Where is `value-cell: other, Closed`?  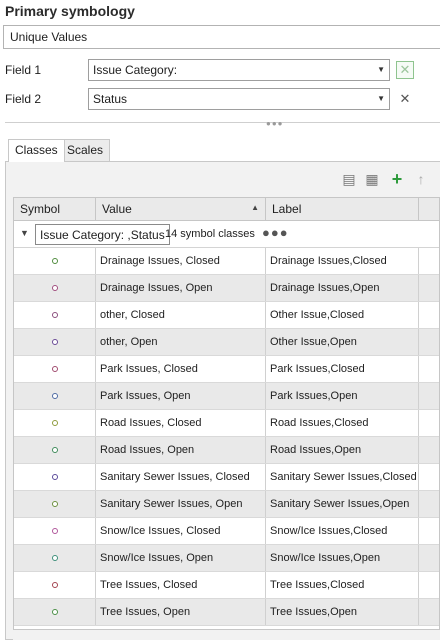 value-cell: other, Closed is located at coordinates (181, 315).